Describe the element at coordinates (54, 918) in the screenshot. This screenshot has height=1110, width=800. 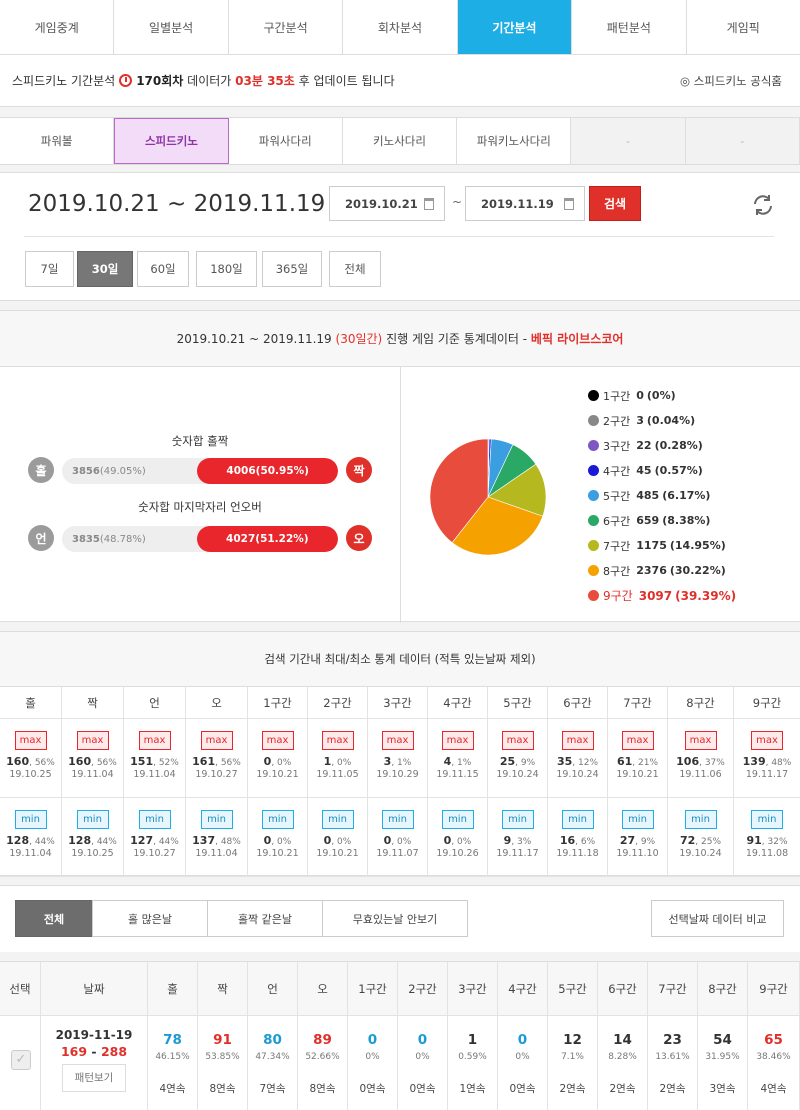
I see `filter-button: 전체` at that location.